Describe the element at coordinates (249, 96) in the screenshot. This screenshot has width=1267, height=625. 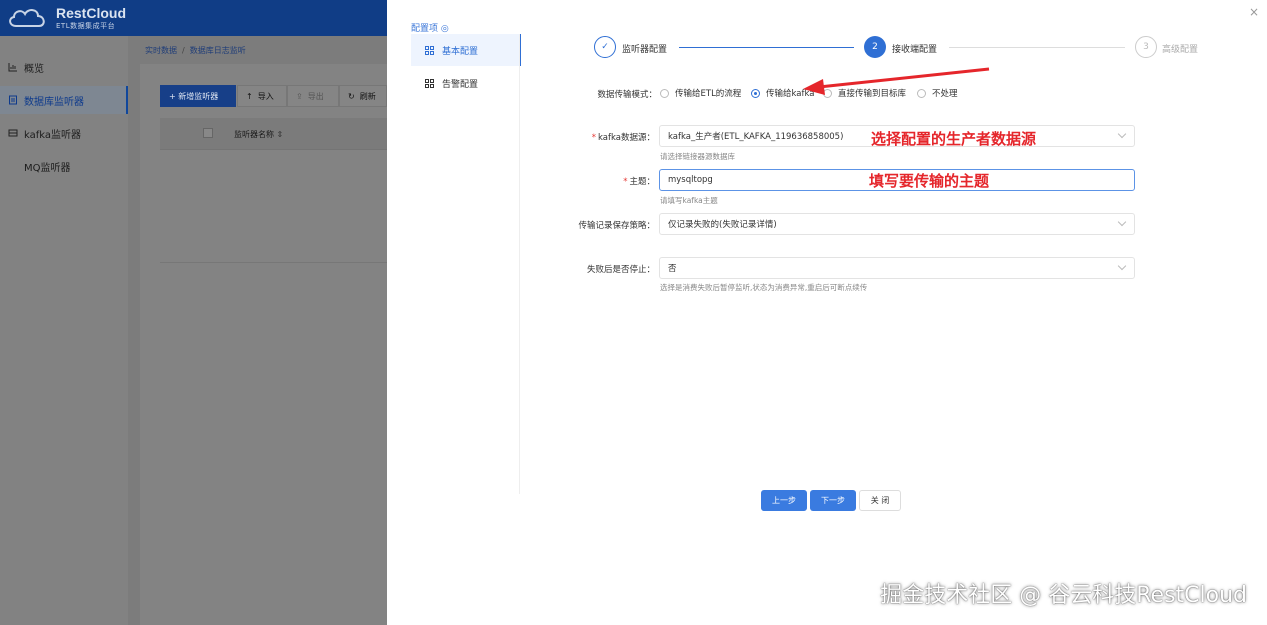
I see `upload-arrow-icon: ↑` at that location.